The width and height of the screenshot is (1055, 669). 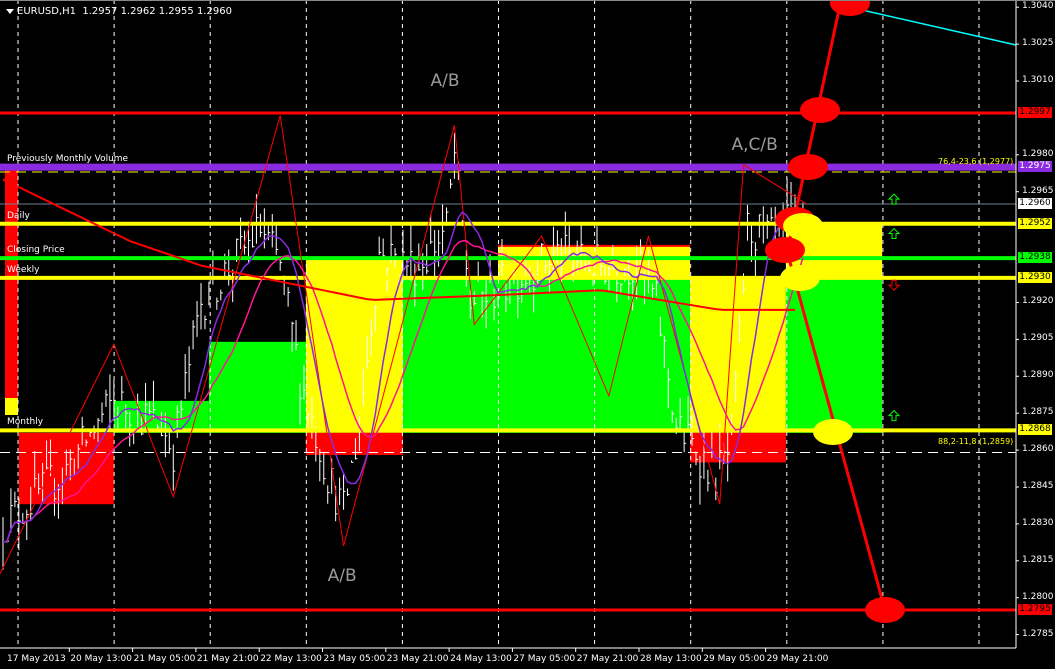 I want to click on fib-level-label: 88,2-11,8 (1,2859), so click(x=976, y=442).